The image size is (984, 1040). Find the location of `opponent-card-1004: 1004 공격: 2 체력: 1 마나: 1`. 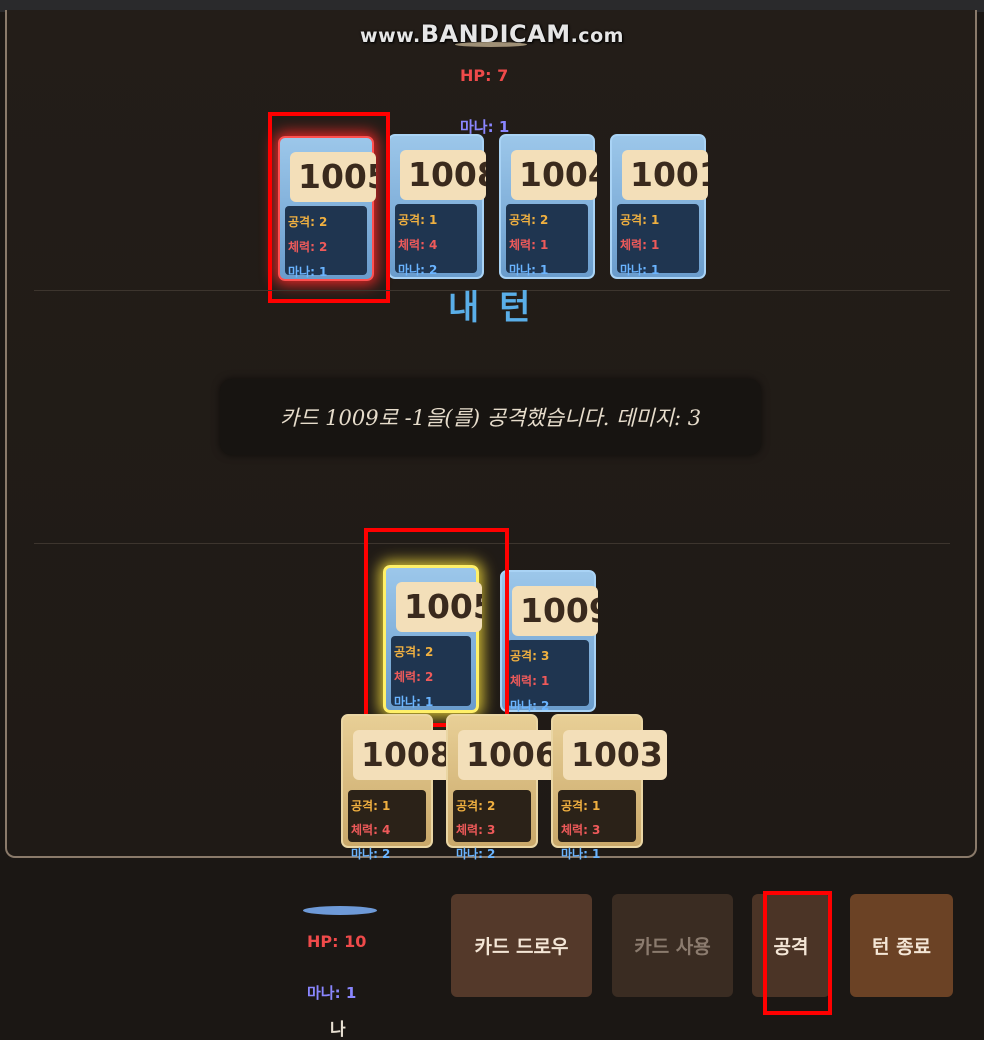

opponent-card-1004: 1004 공격: 2 체력: 1 마나: 1 is located at coordinates (548, 206).